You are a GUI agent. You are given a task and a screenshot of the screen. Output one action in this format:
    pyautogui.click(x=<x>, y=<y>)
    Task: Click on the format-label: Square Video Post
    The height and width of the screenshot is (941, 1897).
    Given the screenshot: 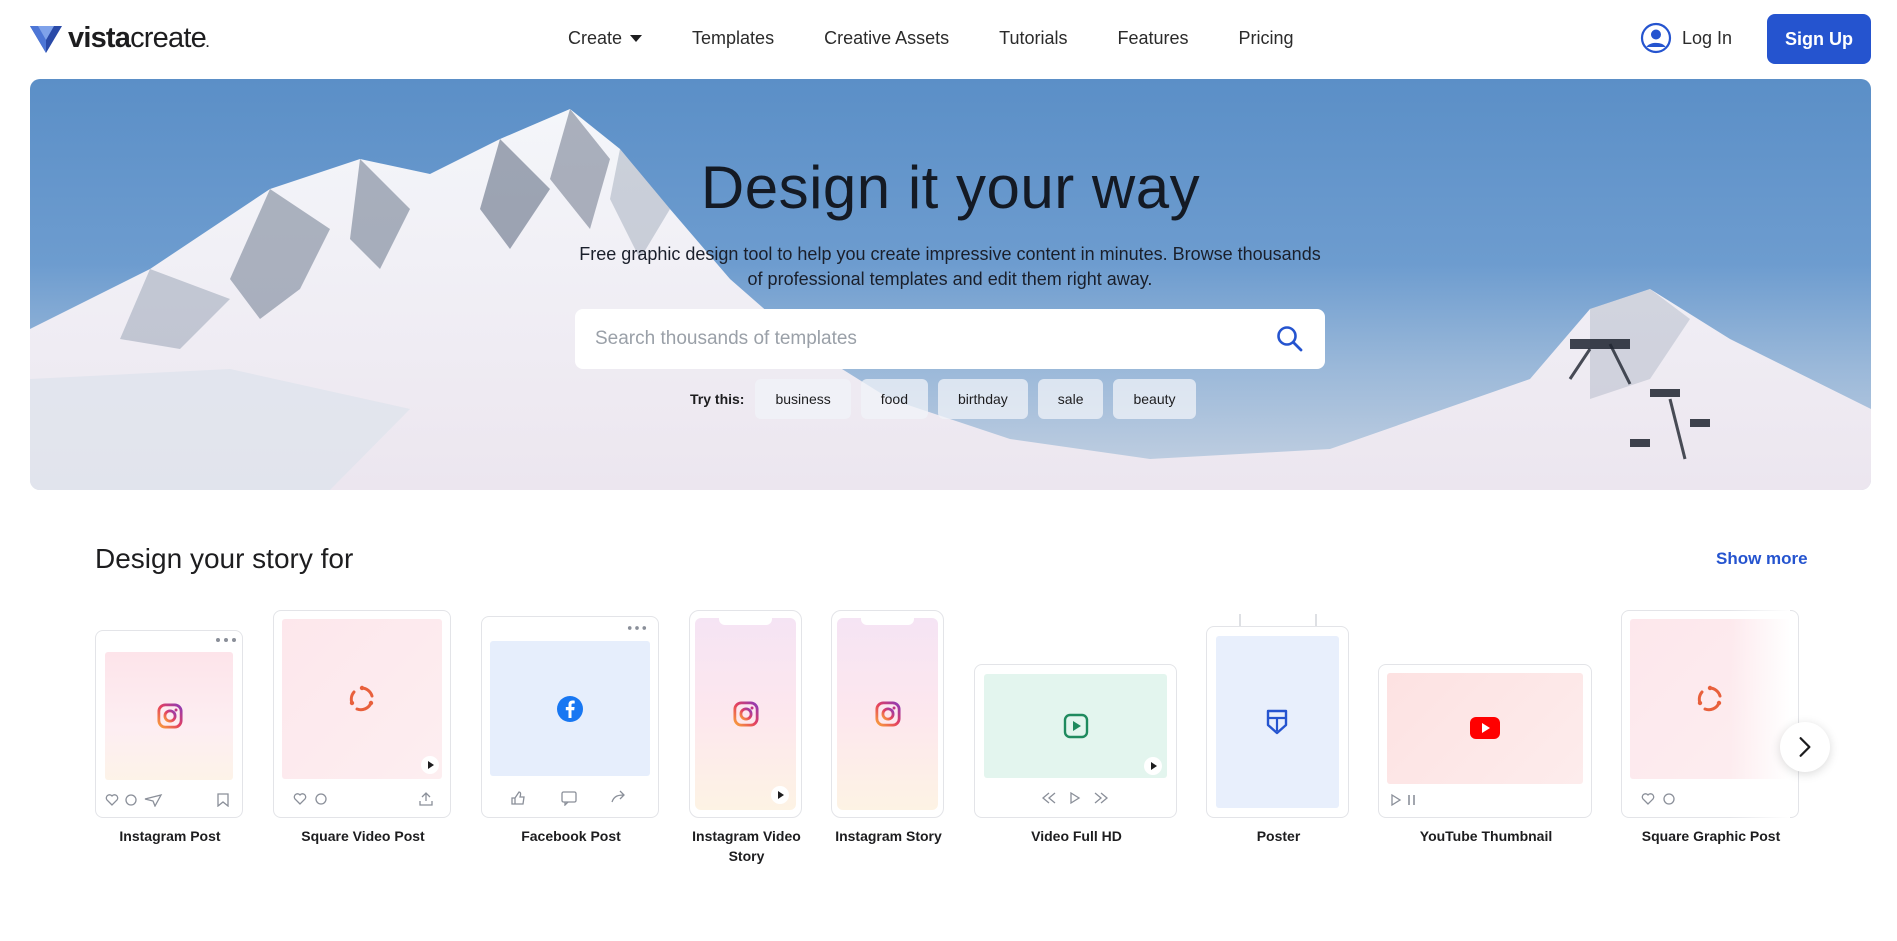 What is the action you would take?
    pyautogui.click(x=363, y=836)
    